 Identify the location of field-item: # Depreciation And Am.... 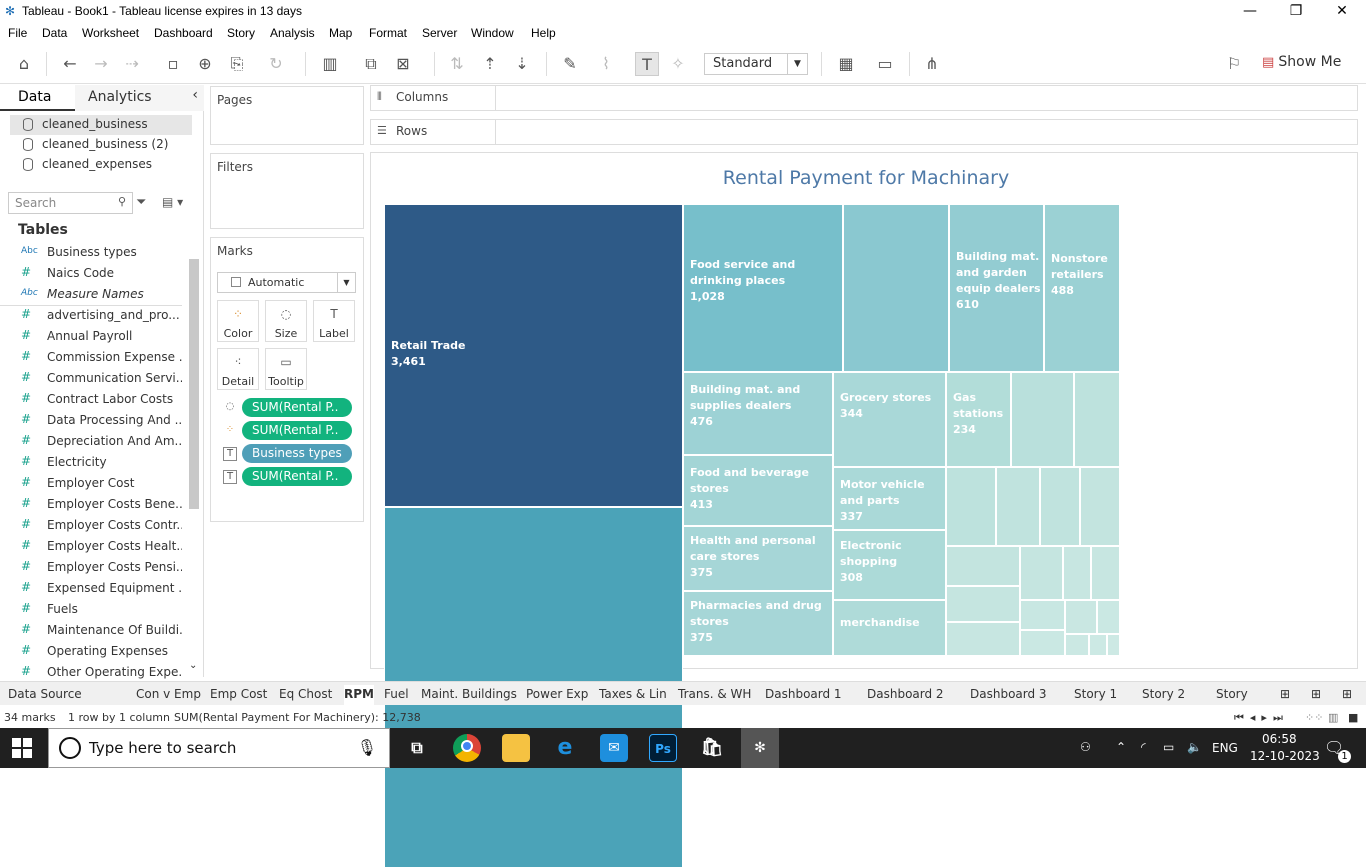
(91, 442).